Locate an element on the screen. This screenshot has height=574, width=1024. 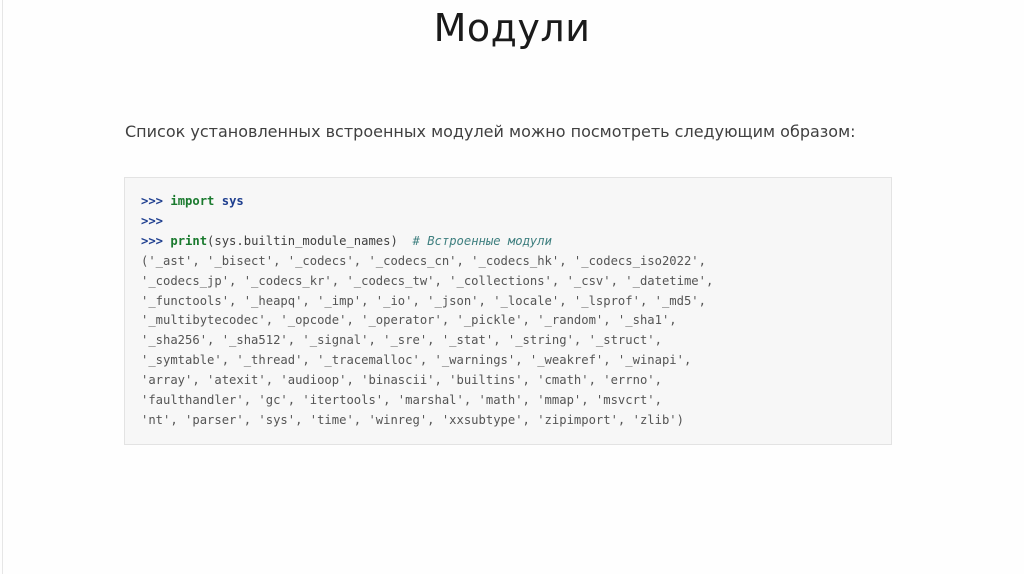
print-args: (sys.builtin_module_names) is located at coordinates (302, 240).